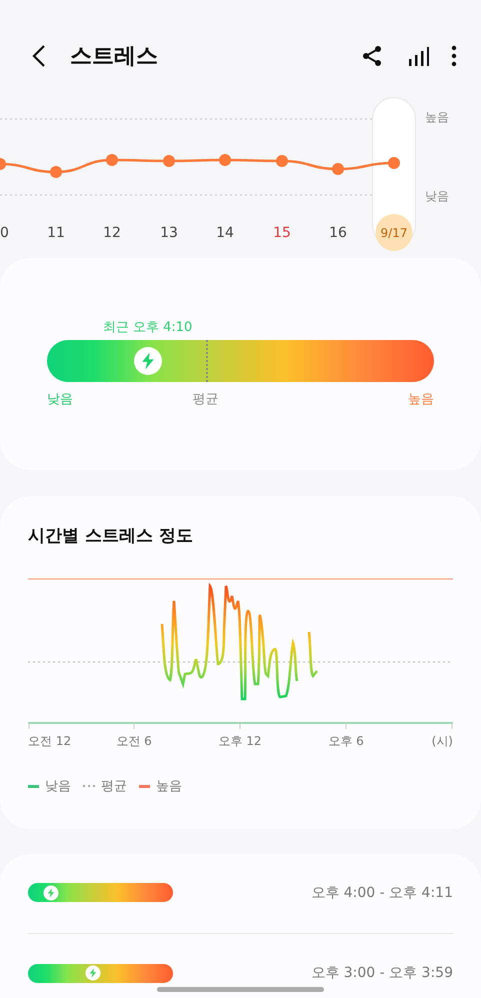 This screenshot has height=998, width=481. Describe the element at coordinates (338, 232) in the screenshot. I see `day-label: 16` at that location.